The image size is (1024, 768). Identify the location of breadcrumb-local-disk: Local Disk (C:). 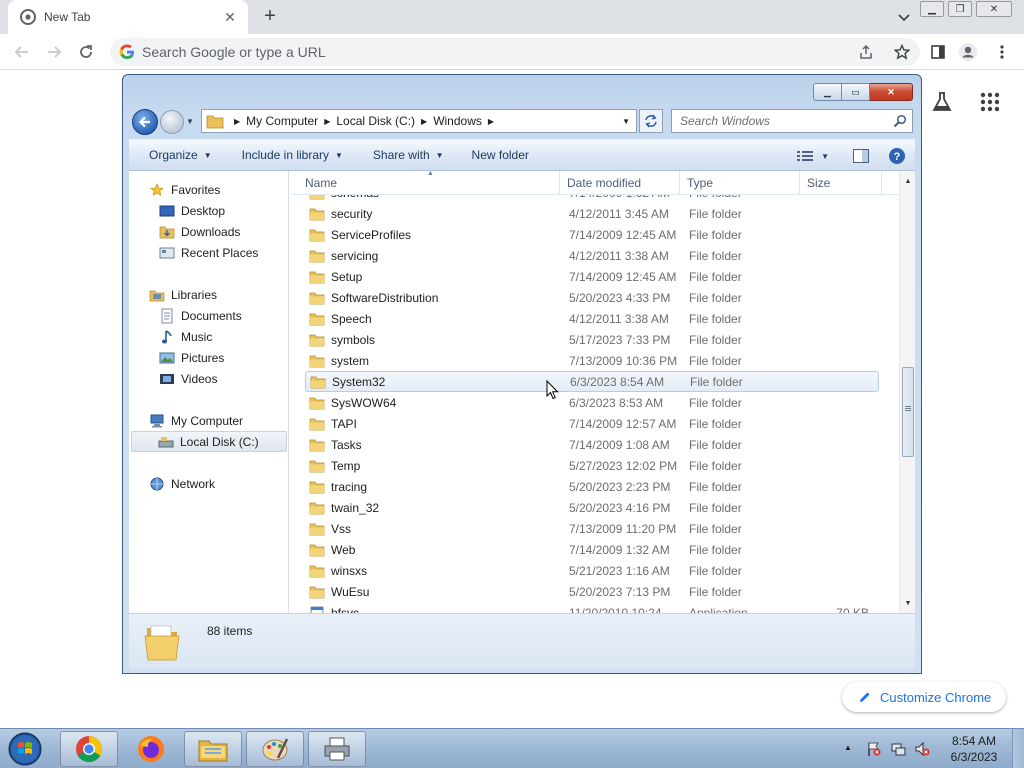
(375, 121).